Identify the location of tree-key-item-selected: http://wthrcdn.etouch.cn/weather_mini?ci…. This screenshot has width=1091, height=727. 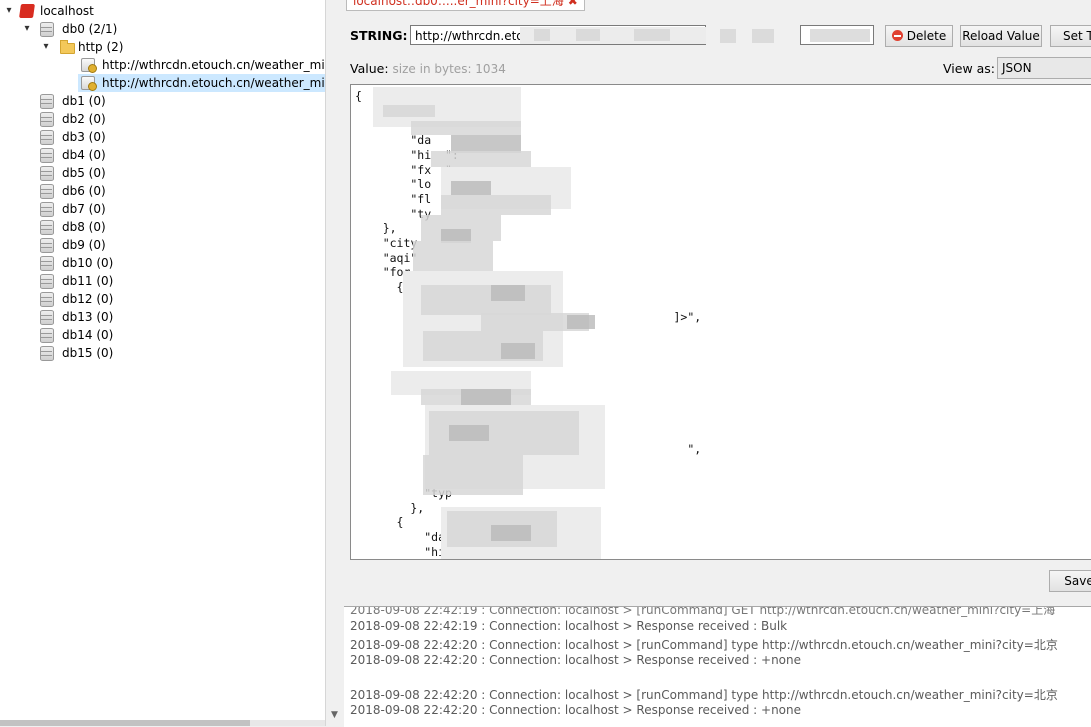
(201, 83).